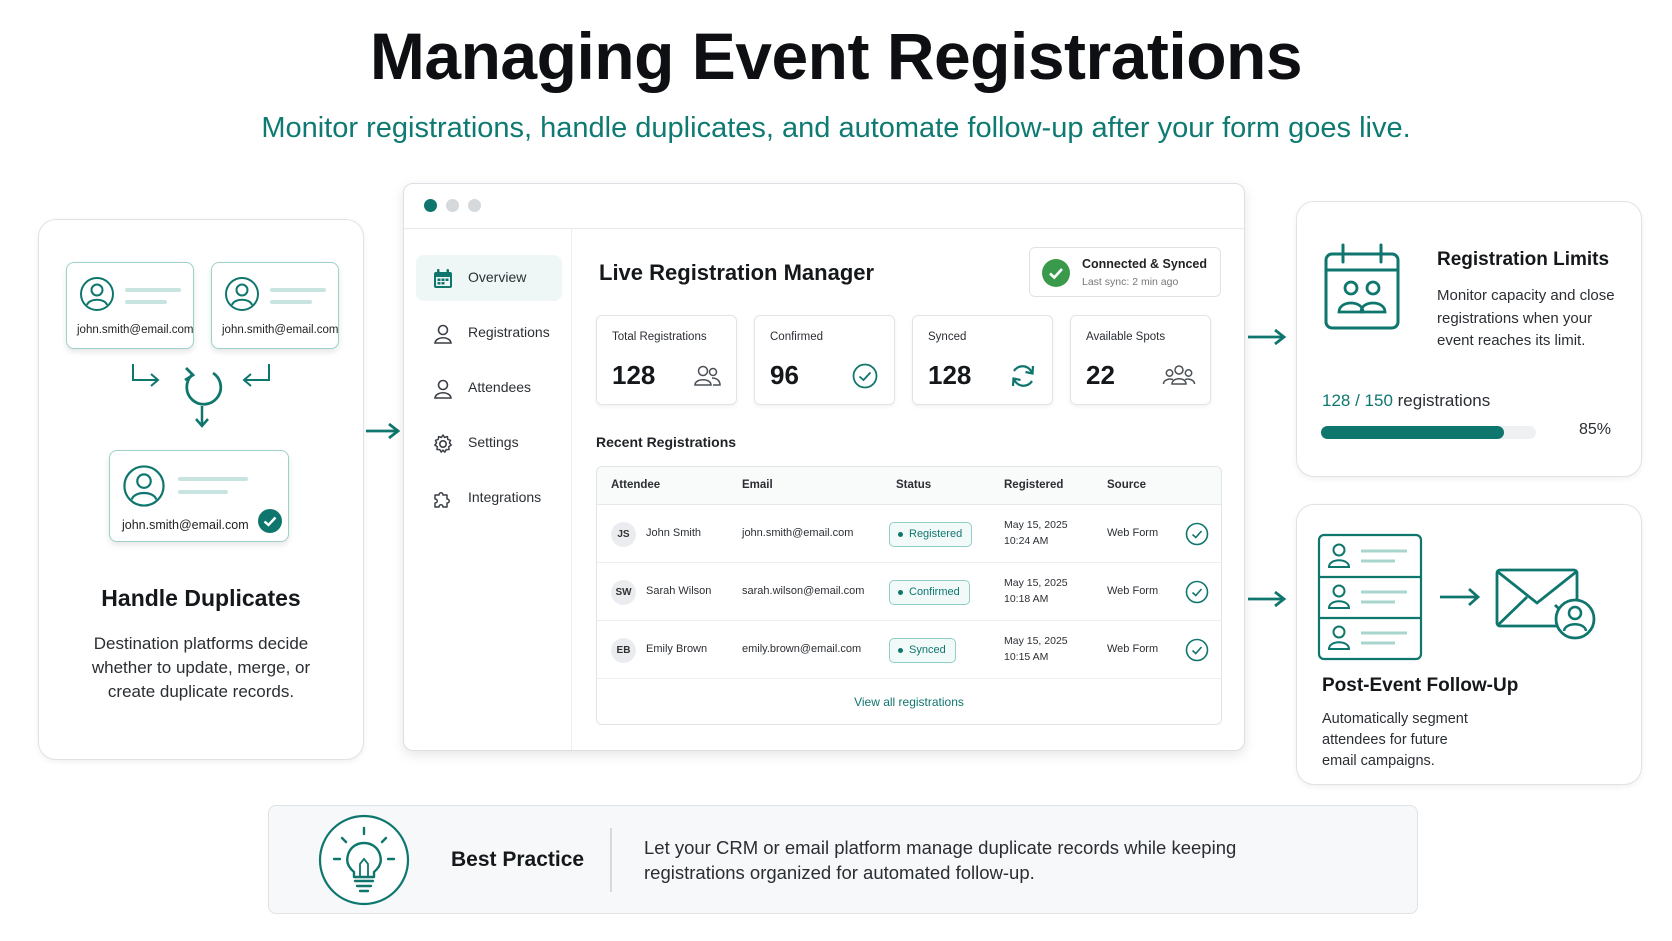 The image size is (1672, 941). Describe the element at coordinates (1523, 259) in the screenshot. I see `limits-title: Registration Limits` at that location.